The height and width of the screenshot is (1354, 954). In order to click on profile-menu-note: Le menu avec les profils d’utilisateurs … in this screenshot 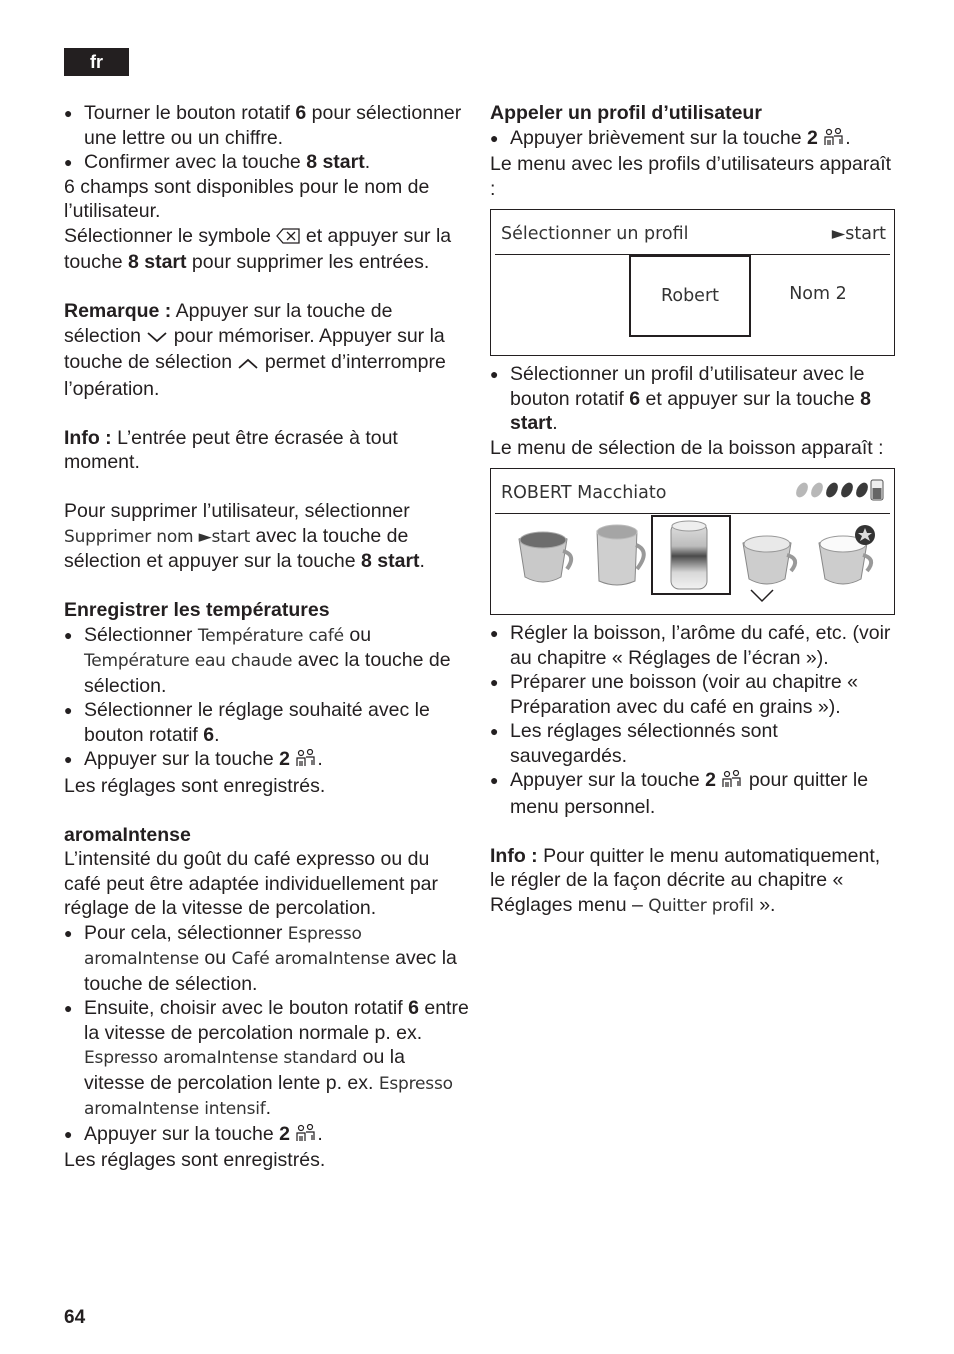, I will do `click(691, 176)`.